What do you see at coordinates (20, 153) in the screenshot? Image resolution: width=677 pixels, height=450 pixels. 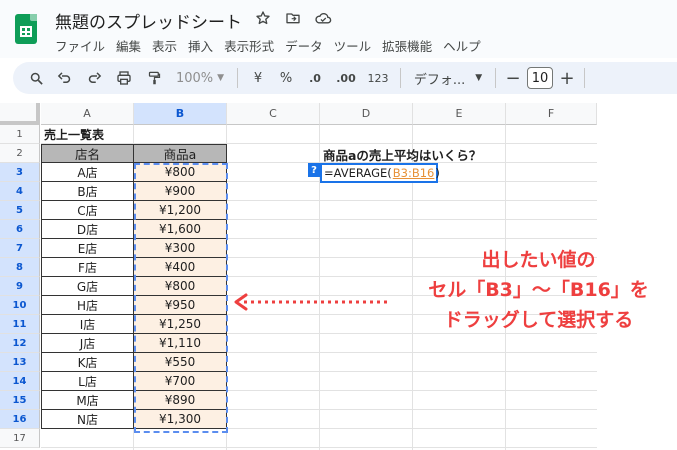 I see `row-header-2: 2` at bounding box center [20, 153].